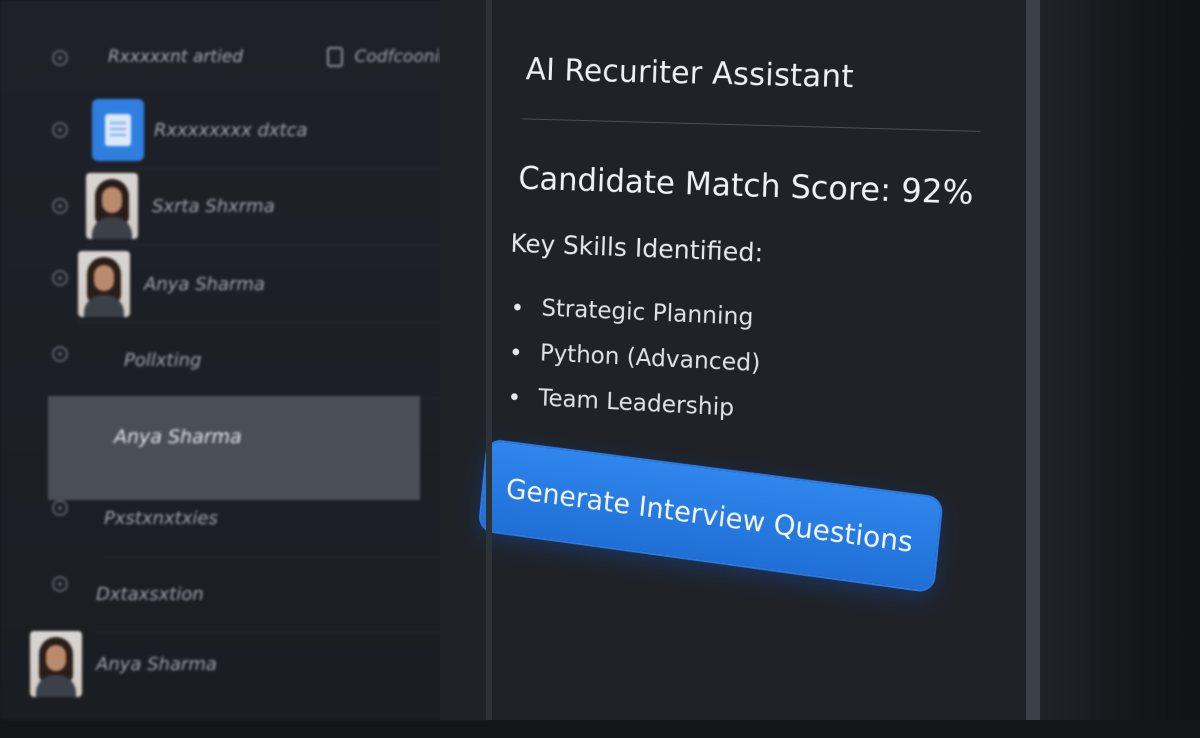 Image resolution: width=1200 pixels, height=738 pixels. Describe the element at coordinates (751, 125) in the screenshot. I see `title-divider` at that location.